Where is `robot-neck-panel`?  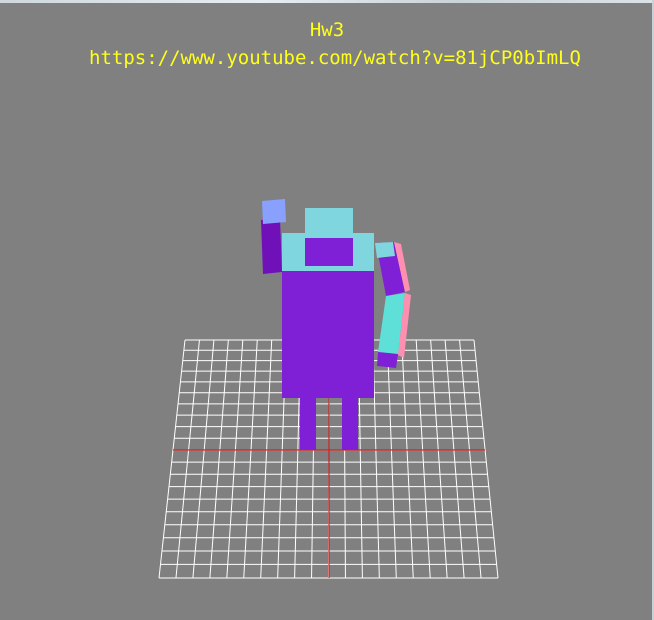 robot-neck-panel is located at coordinates (329, 252).